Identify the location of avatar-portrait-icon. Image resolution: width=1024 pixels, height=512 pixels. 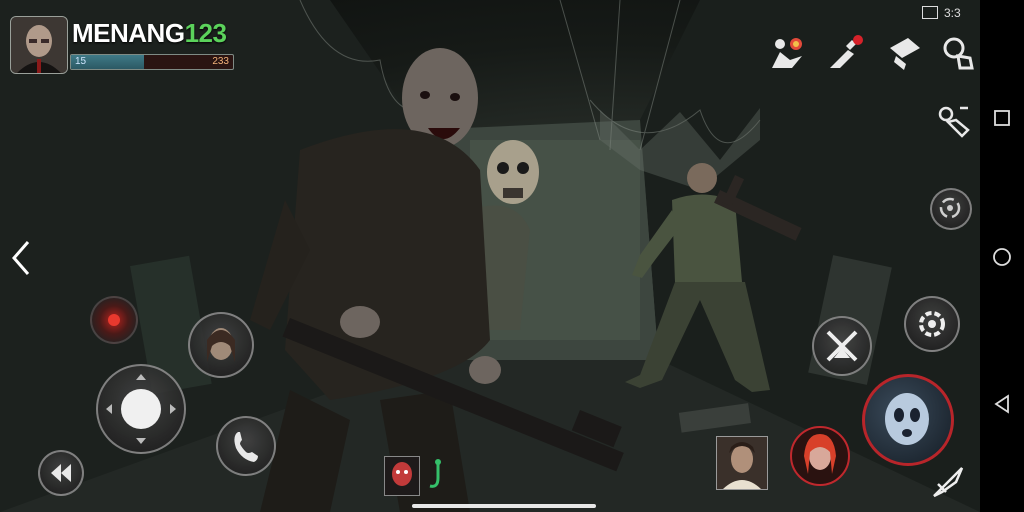
(39, 45).